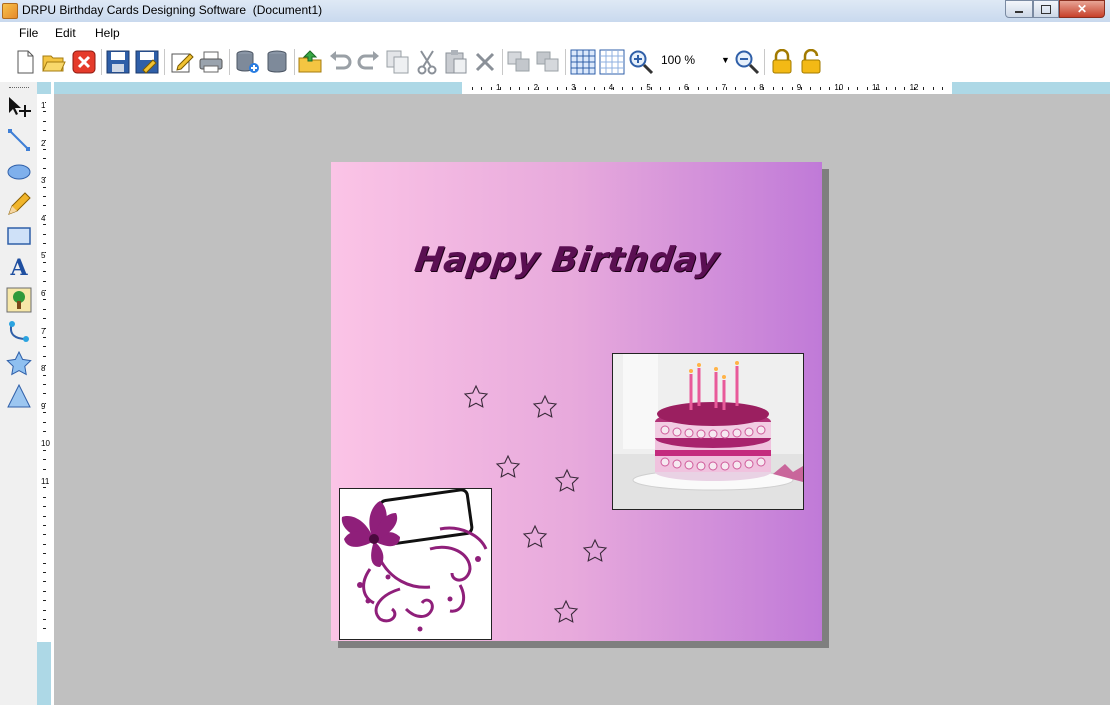 The width and height of the screenshot is (1110, 705). Describe the element at coordinates (247, 62) in the screenshot. I see `export-database-button` at that location.